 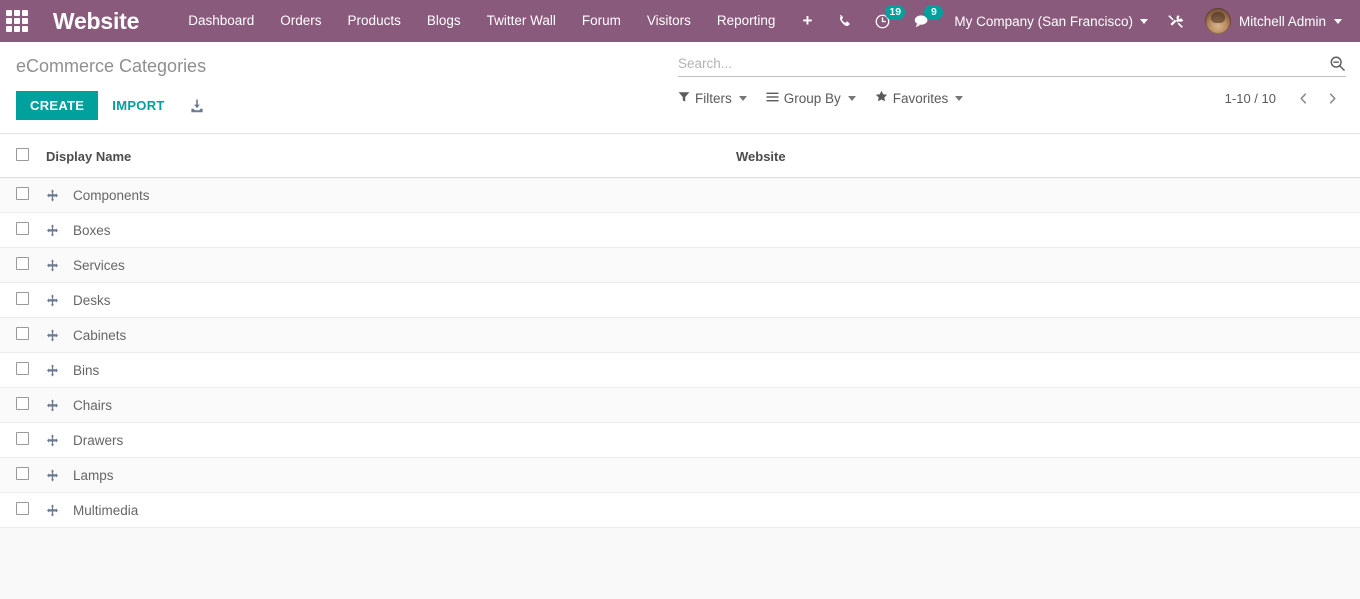 I want to click on company-name-label: My Company (San Francisco), so click(x=1043, y=21).